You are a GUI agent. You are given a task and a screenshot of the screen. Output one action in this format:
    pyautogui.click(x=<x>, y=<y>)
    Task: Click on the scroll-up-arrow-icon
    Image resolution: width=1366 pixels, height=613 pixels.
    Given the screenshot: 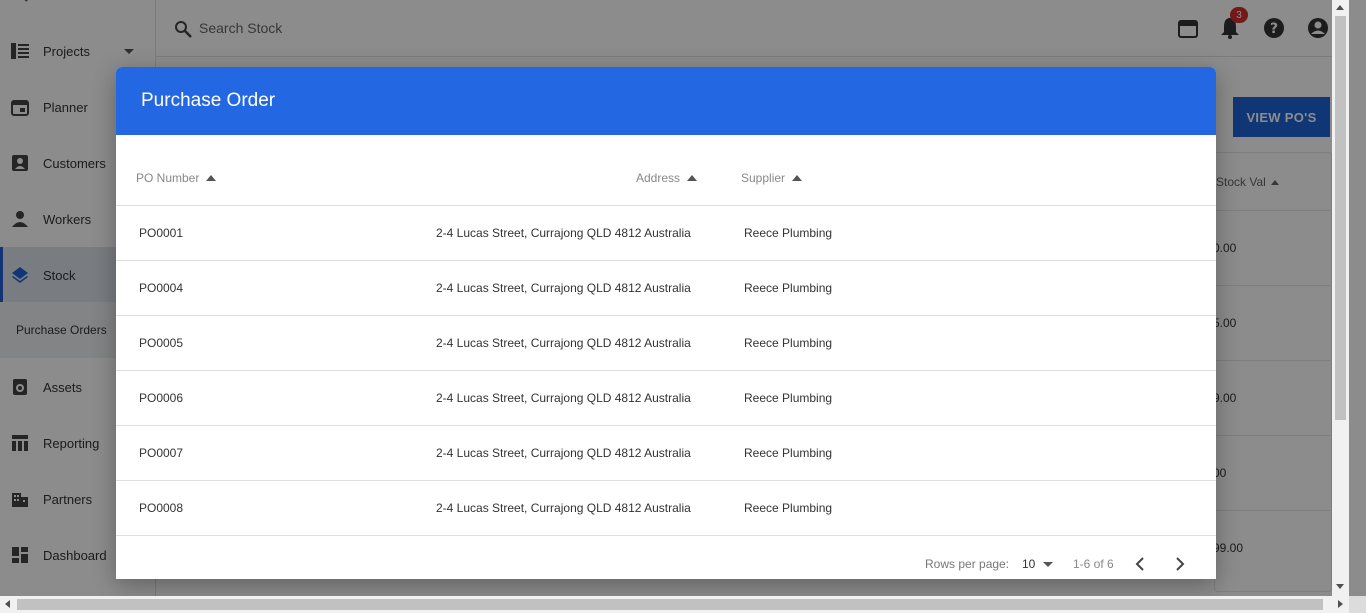 What is the action you would take?
    pyautogui.click(x=1340, y=7)
    